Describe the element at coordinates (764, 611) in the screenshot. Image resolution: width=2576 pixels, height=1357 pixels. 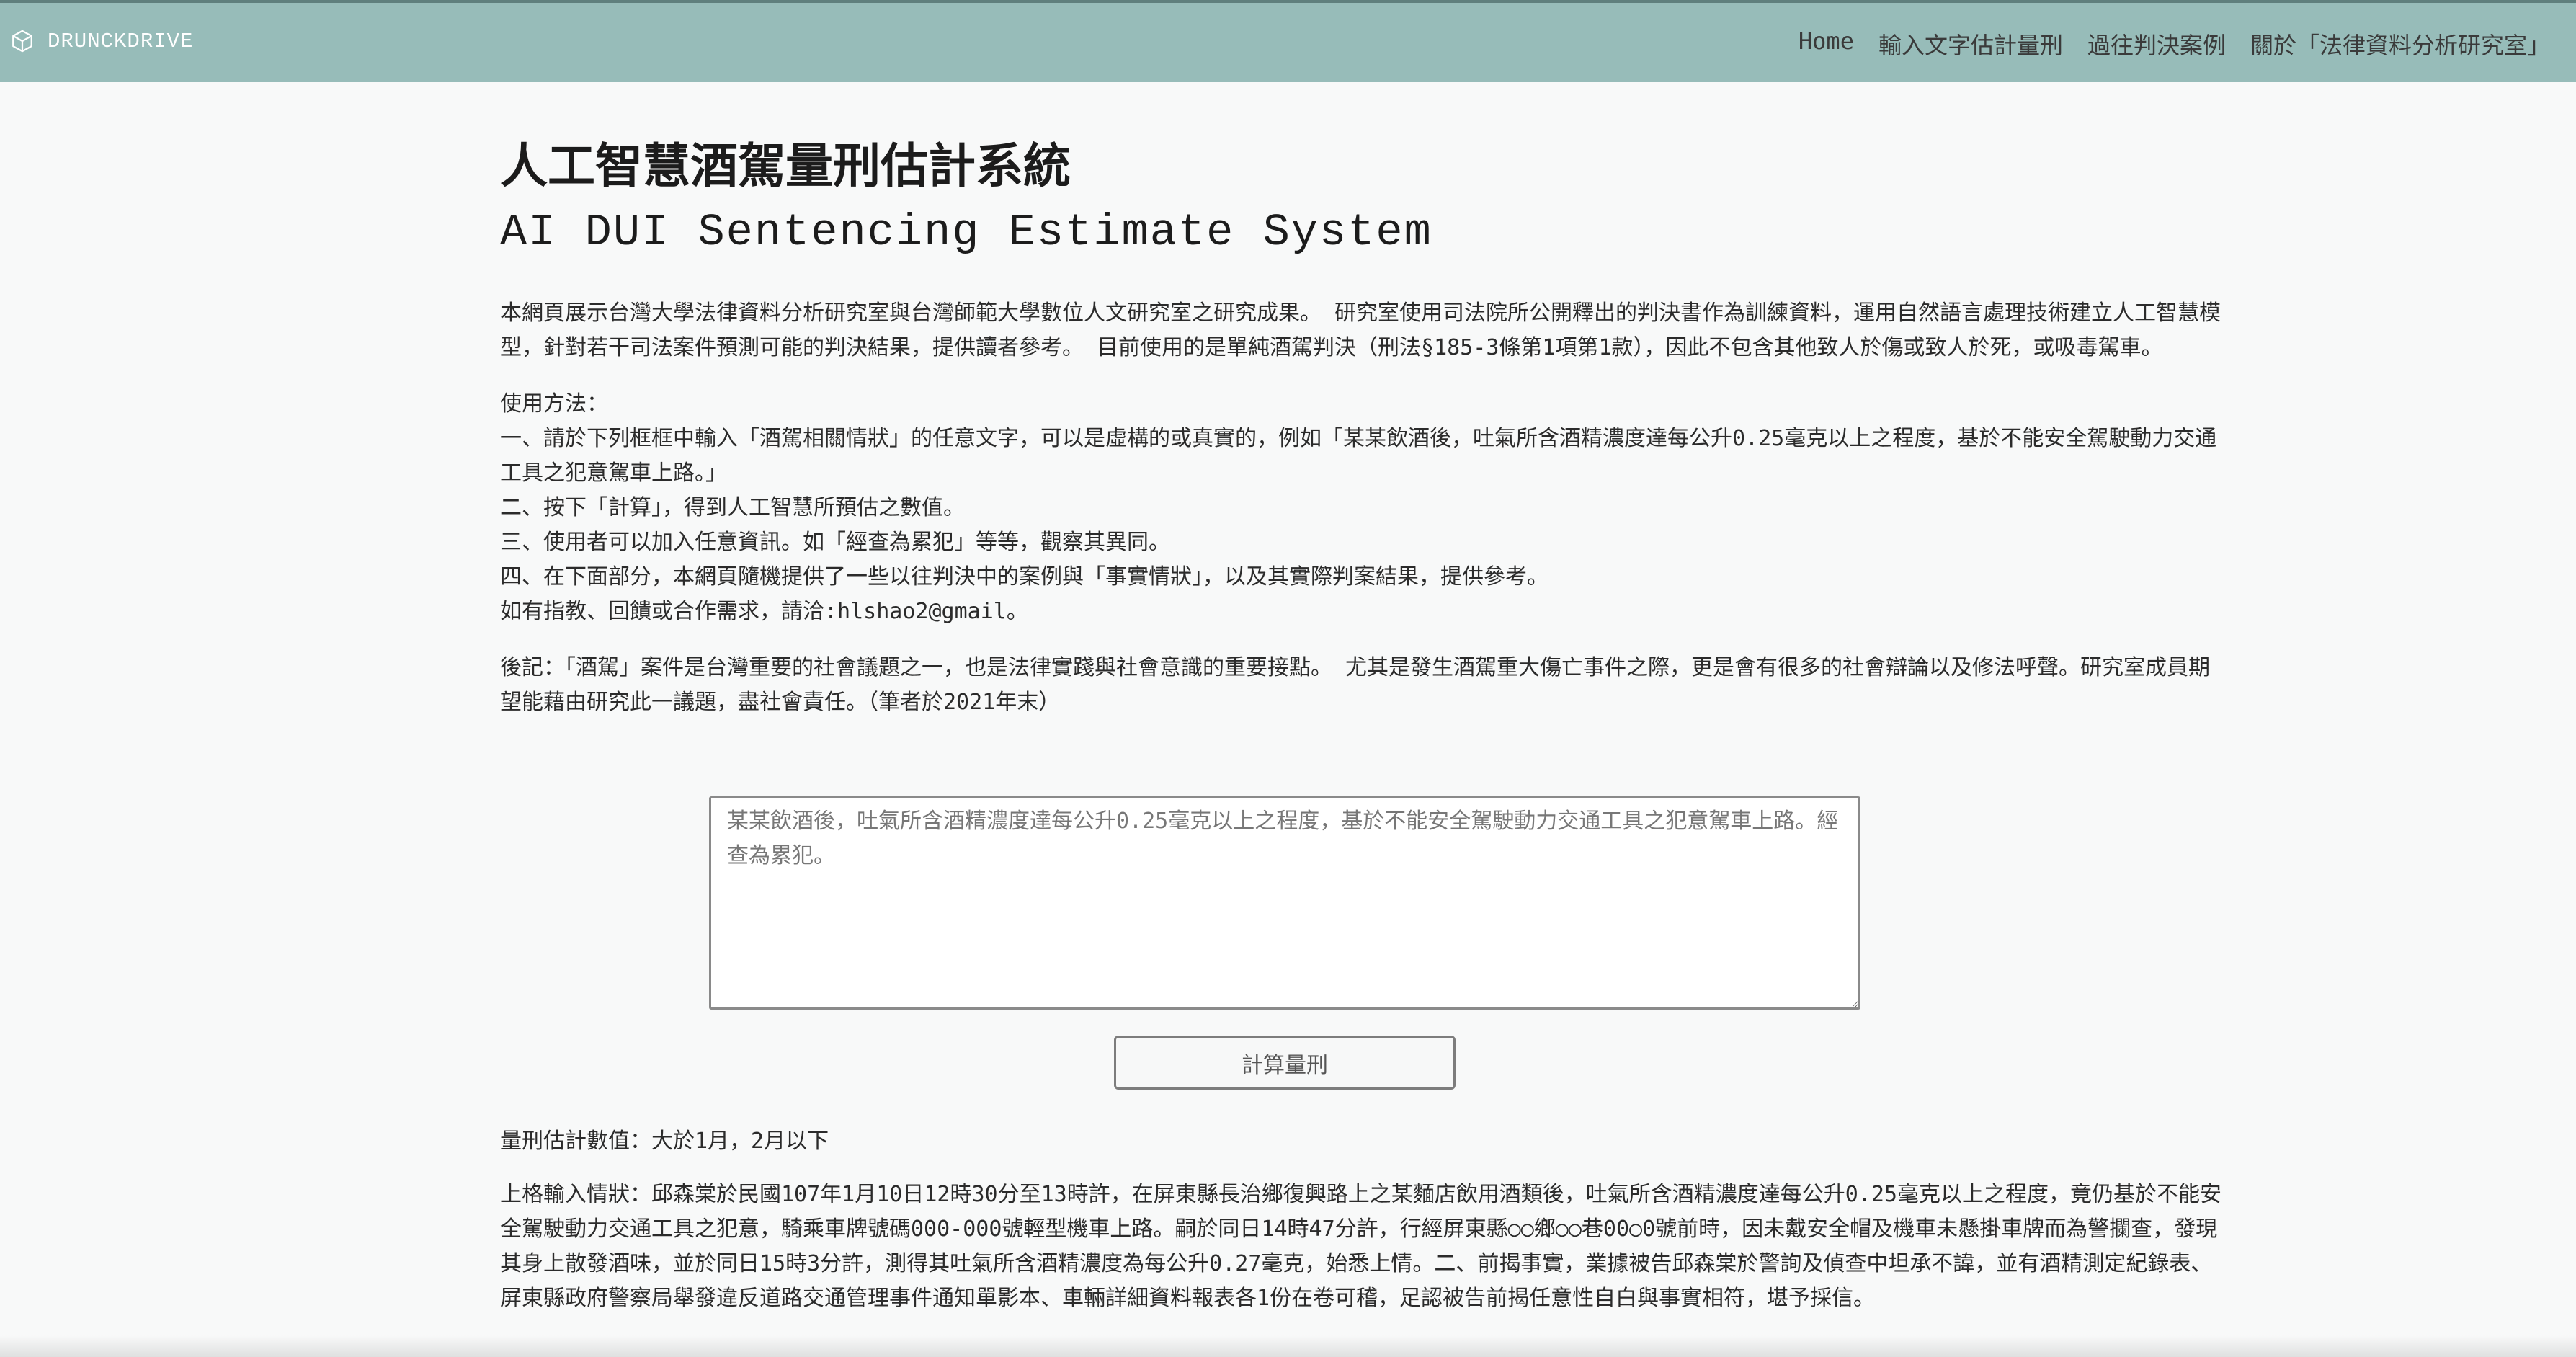
I see `contact-line: 如有指教、回饋或合作需求，請洽:hlshao2@gmail。` at that location.